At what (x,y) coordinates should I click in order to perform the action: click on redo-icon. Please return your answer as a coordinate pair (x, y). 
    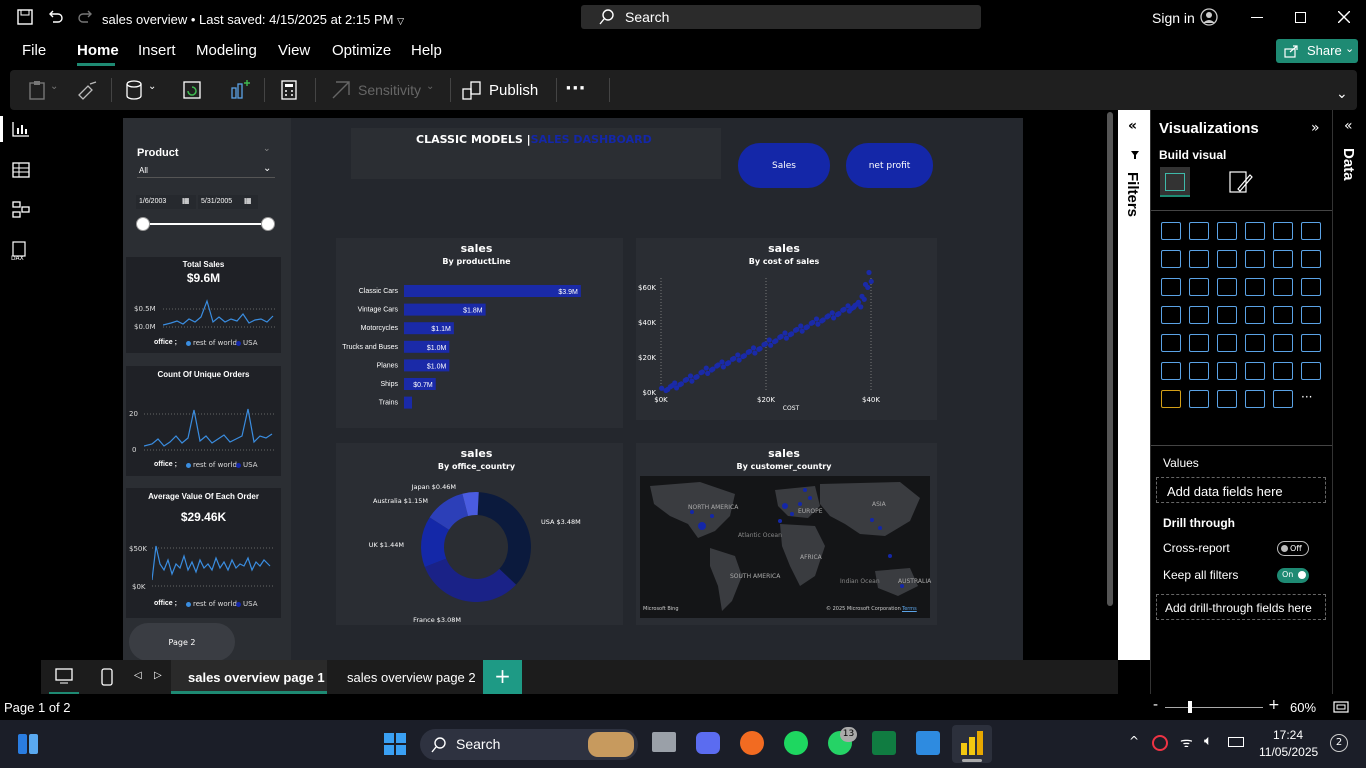
    Looking at the image, I should click on (86, 17).